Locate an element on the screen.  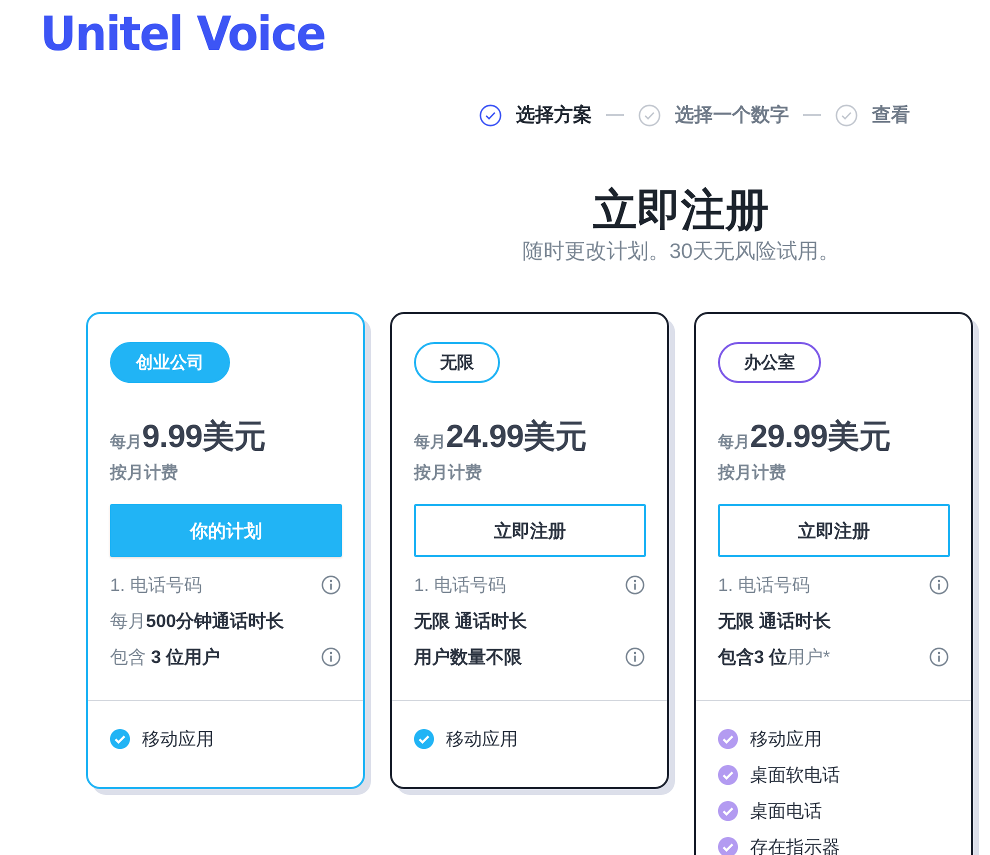
page-title: 立即注册 is located at coordinates (681, 211).